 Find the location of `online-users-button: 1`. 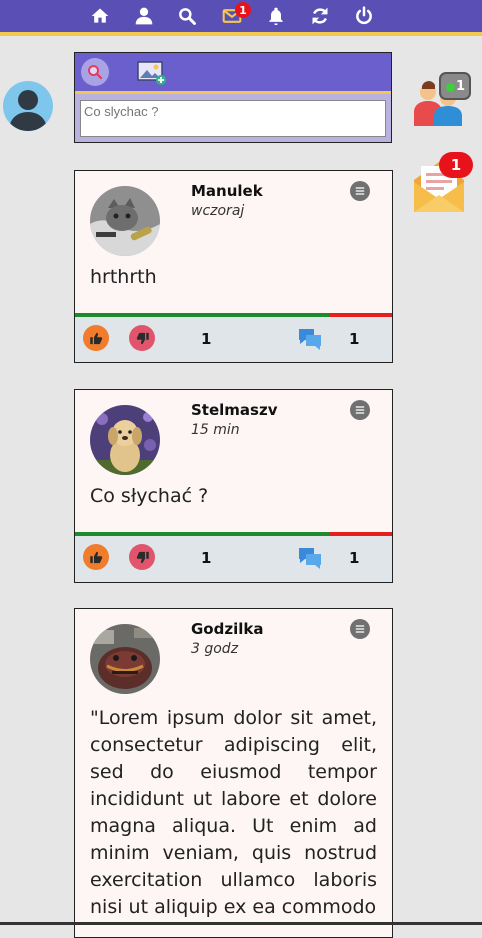

online-users-button: 1 is located at coordinates (441, 99).